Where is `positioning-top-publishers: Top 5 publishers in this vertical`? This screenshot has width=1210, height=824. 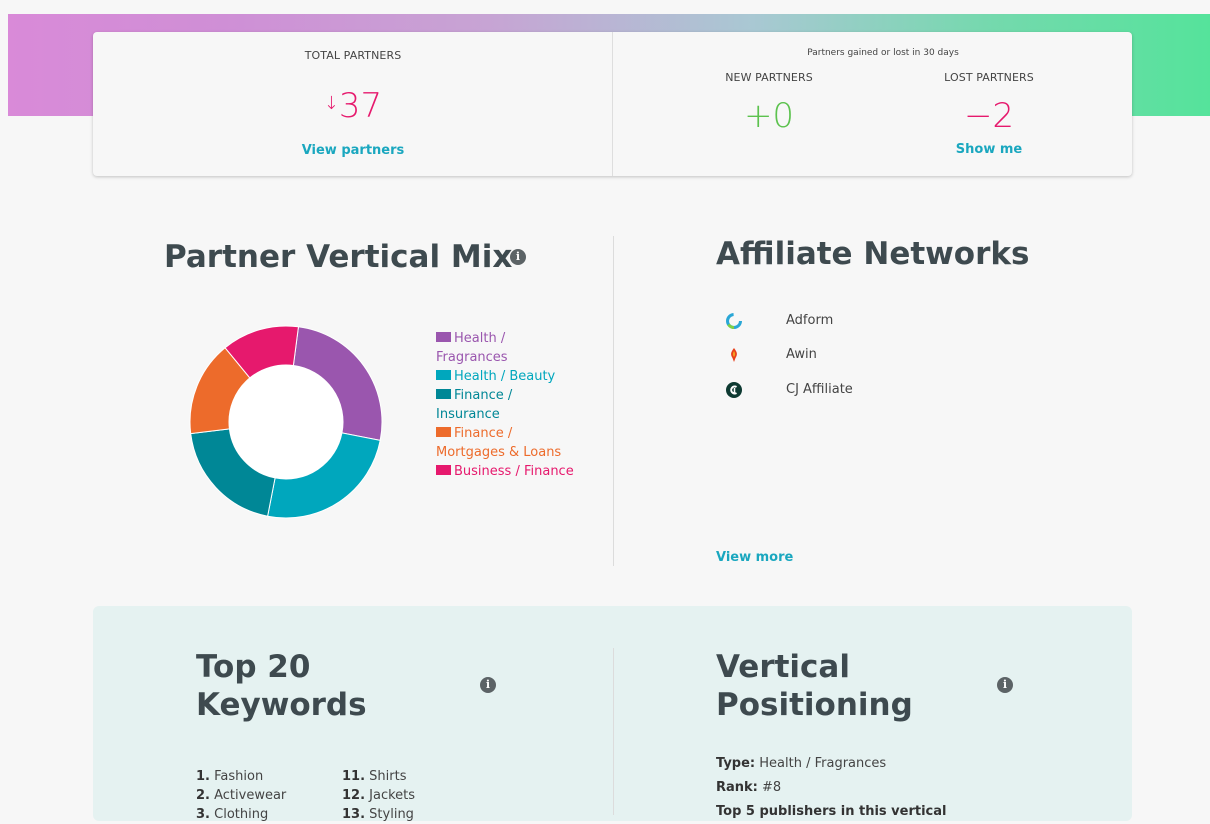 positioning-top-publishers: Top 5 publishers in this vertical is located at coordinates (831, 811).